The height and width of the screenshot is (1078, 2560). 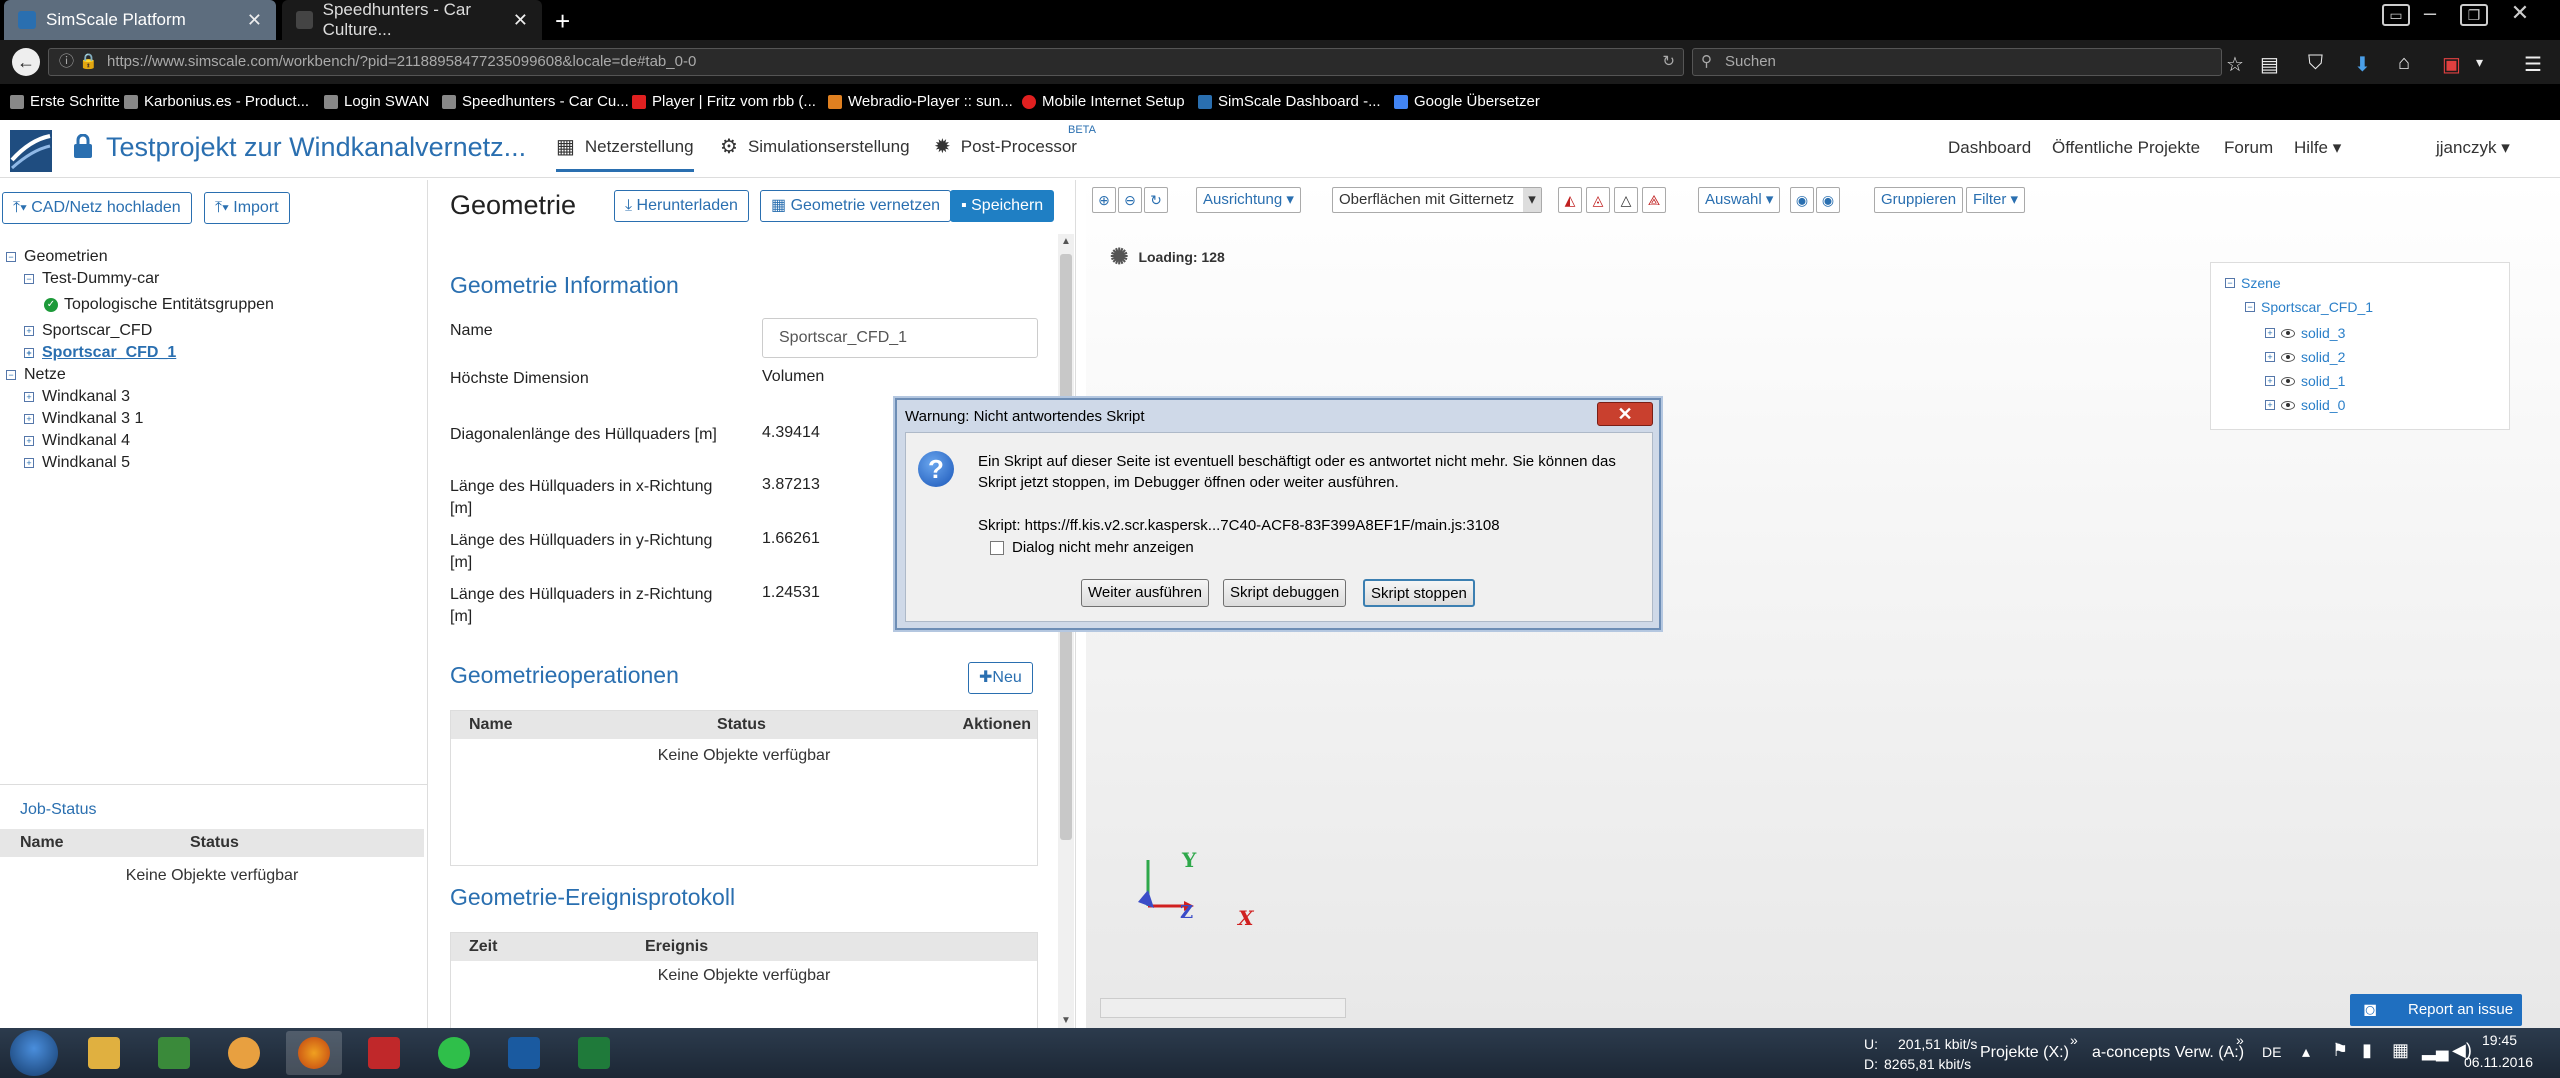 I want to click on tree-dummy-car: − Test-Dummy-car, so click(x=91, y=279).